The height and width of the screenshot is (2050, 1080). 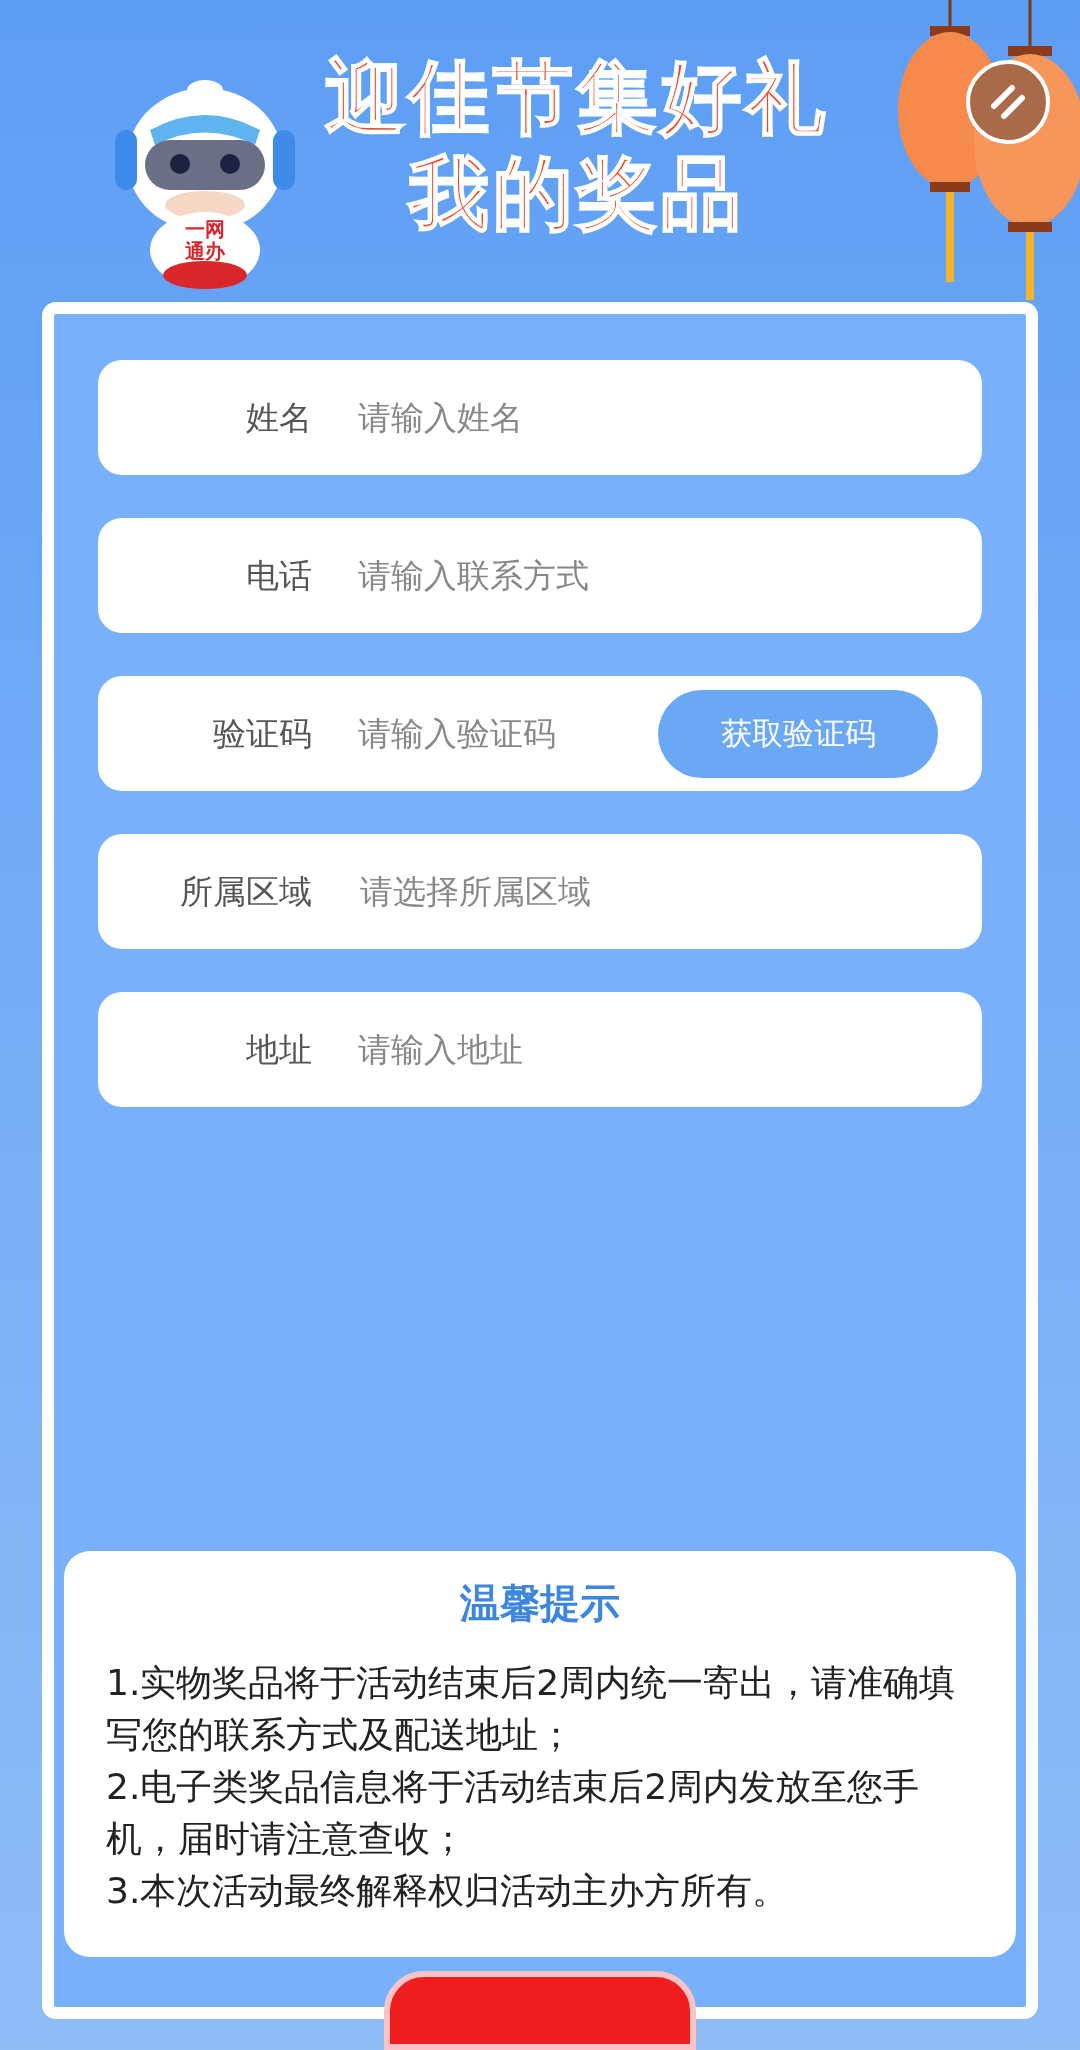 I want to click on input-field: 地址 请输入地址, so click(x=540, y=1049).